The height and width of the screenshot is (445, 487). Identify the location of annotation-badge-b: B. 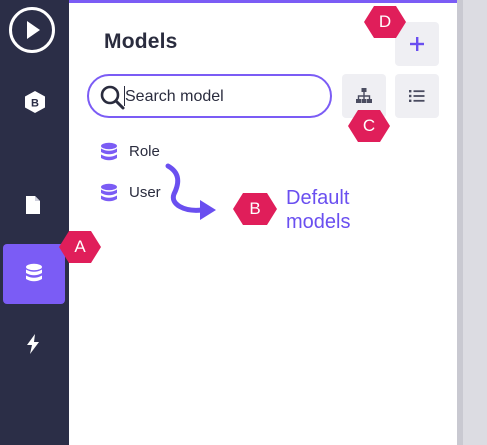
(255, 209).